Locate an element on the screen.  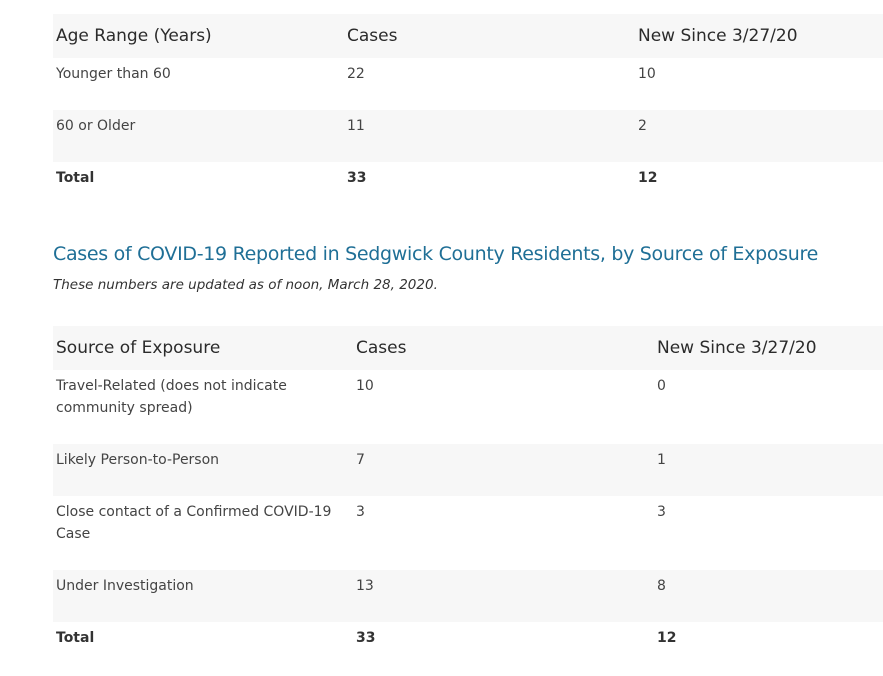
column-header-source: Source of Exposure is located at coordinates (203, 348).